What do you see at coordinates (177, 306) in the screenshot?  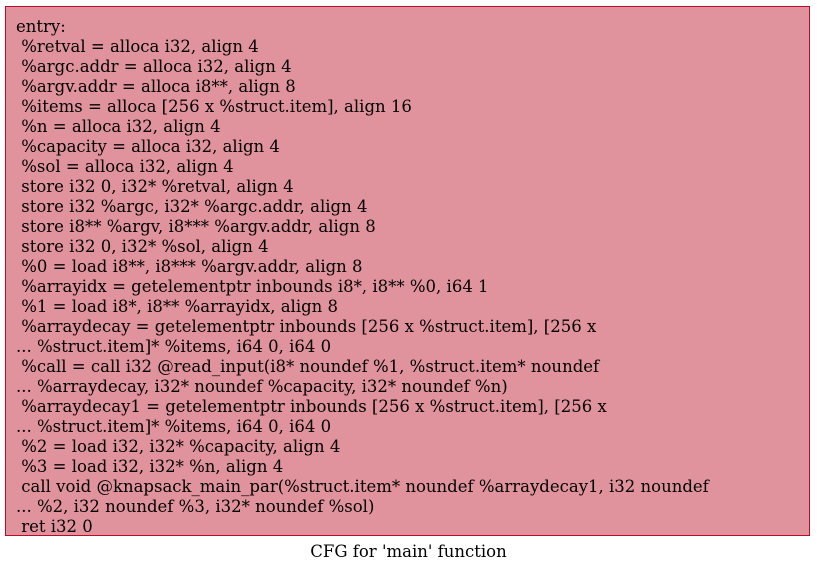 I see `instruction-line: %1 = load i8*, i8** %arrayidx, align 8` at bounding box center [177, 306].